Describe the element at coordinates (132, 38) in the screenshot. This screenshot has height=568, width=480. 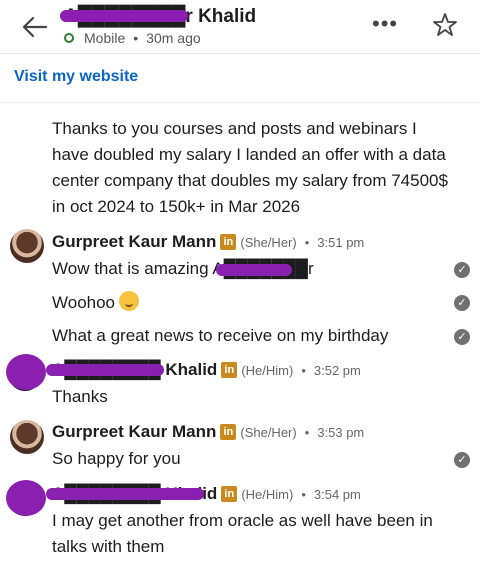
I see `presence-status: Mobile • 30m ago` at that location.